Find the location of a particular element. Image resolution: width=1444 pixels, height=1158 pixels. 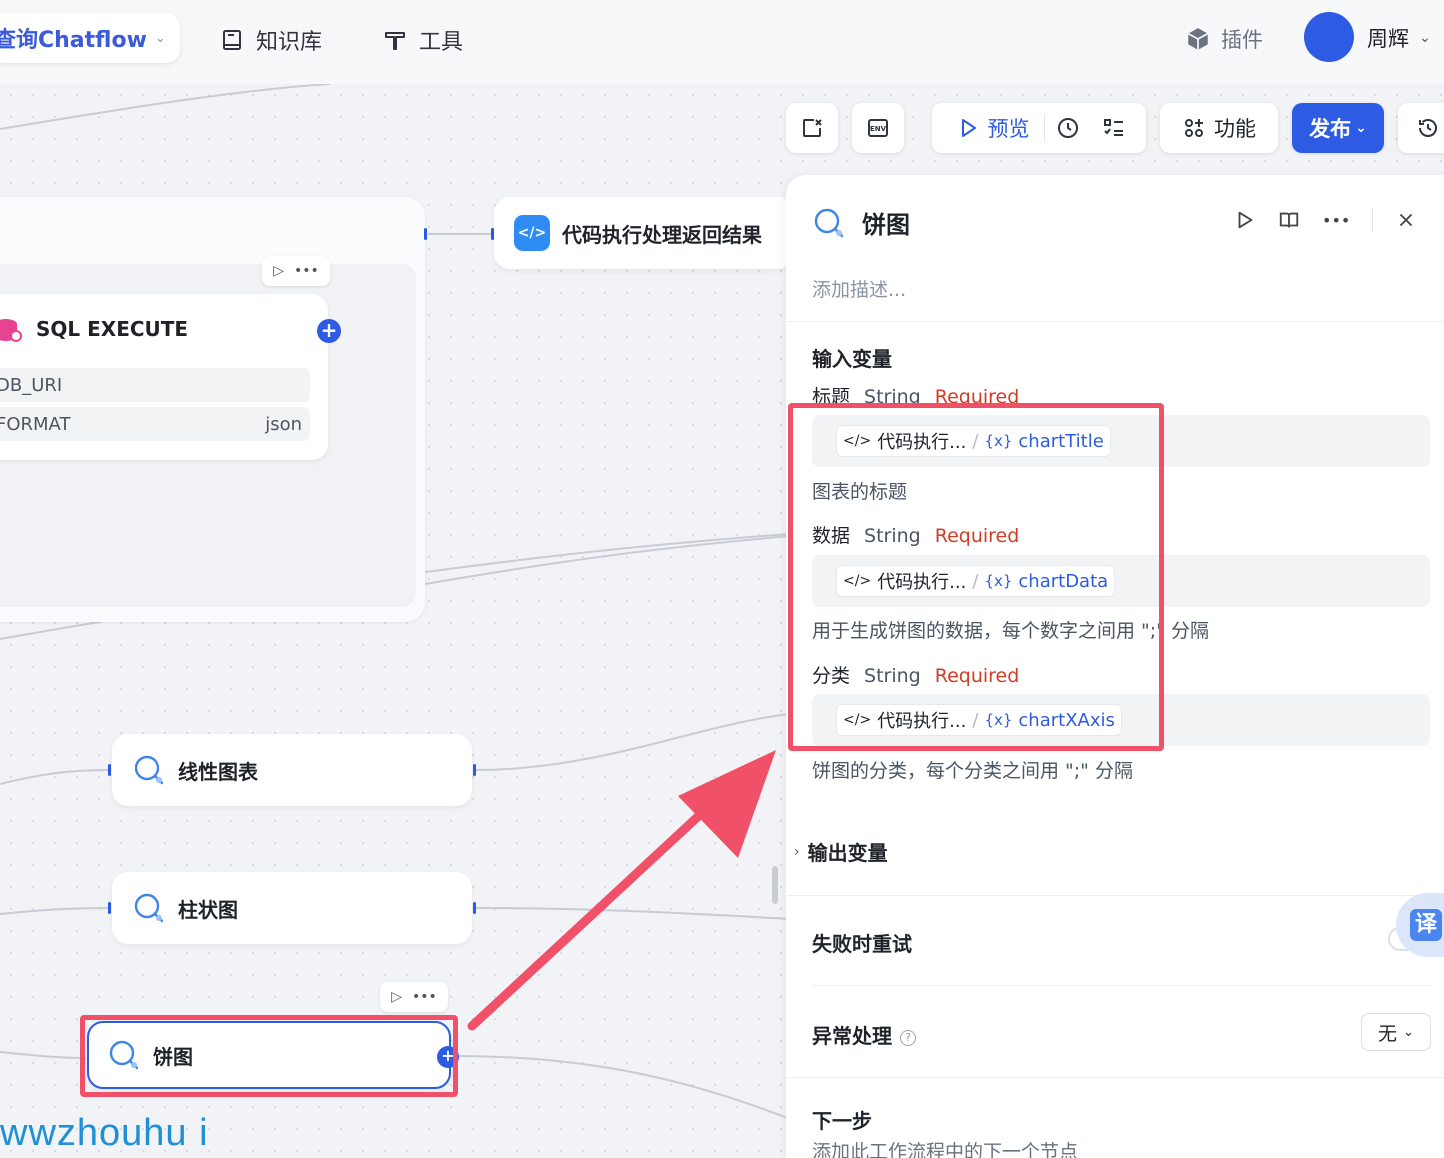

play-icon is located at coordinates (968, 128).